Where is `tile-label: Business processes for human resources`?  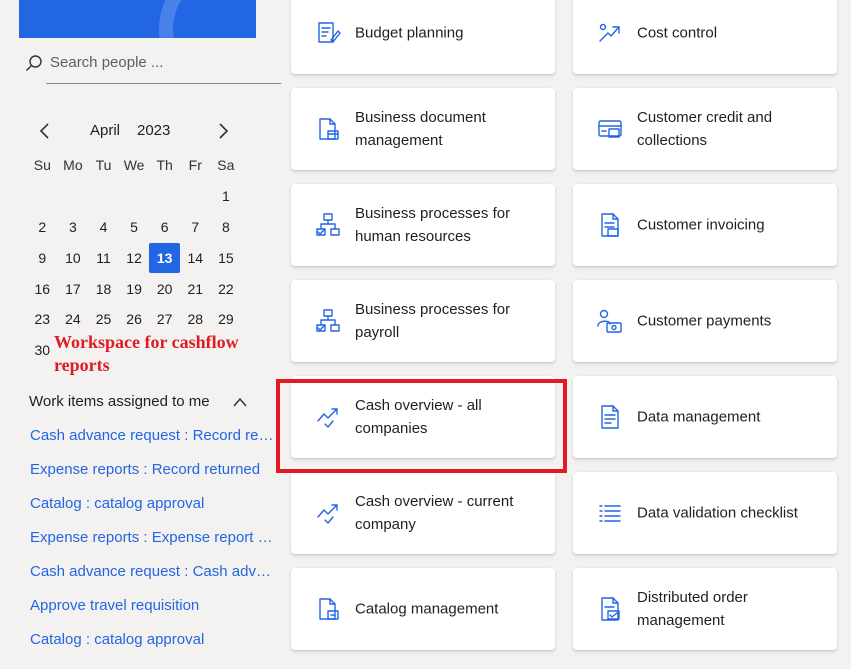 tile-label: Business processes for human resources is located at coordinates (433, 225).